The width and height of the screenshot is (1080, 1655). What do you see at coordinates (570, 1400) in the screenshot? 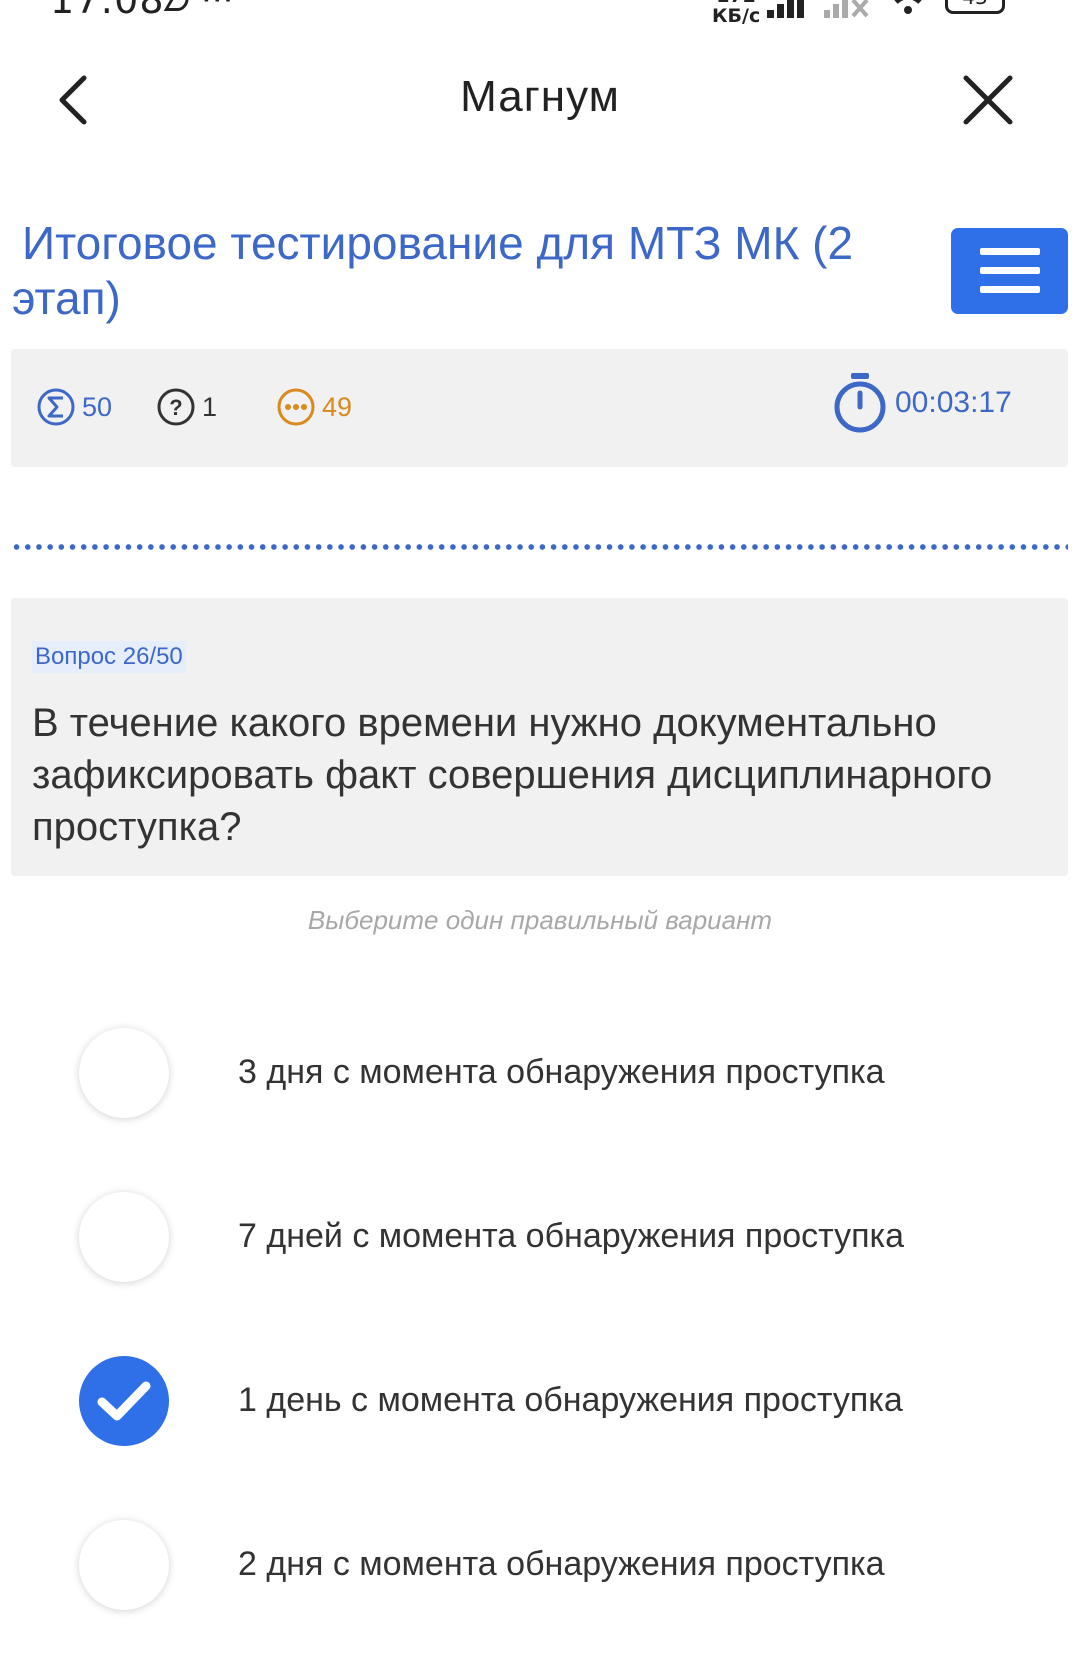
I see `answer-option-label: 1 день с момента обнаружения проступка` at bounding box center [570, 1400].